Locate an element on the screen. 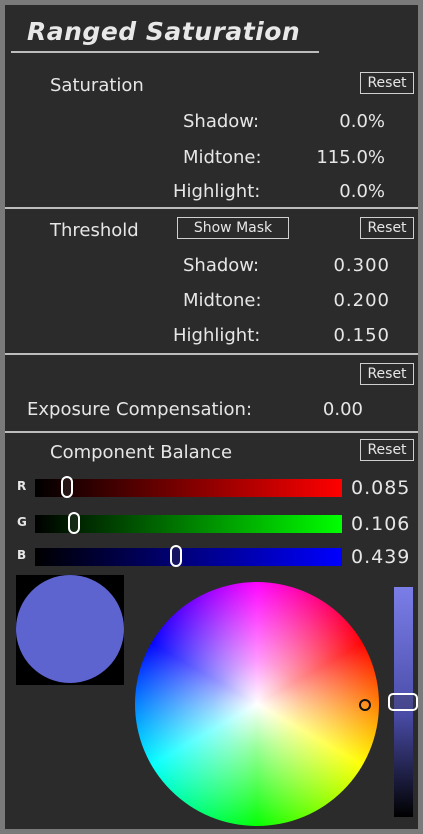 Image resolution: width=423 pixels, height=834 pixels. show-mask-button: Show Mask is located at coordinates (233, 228).